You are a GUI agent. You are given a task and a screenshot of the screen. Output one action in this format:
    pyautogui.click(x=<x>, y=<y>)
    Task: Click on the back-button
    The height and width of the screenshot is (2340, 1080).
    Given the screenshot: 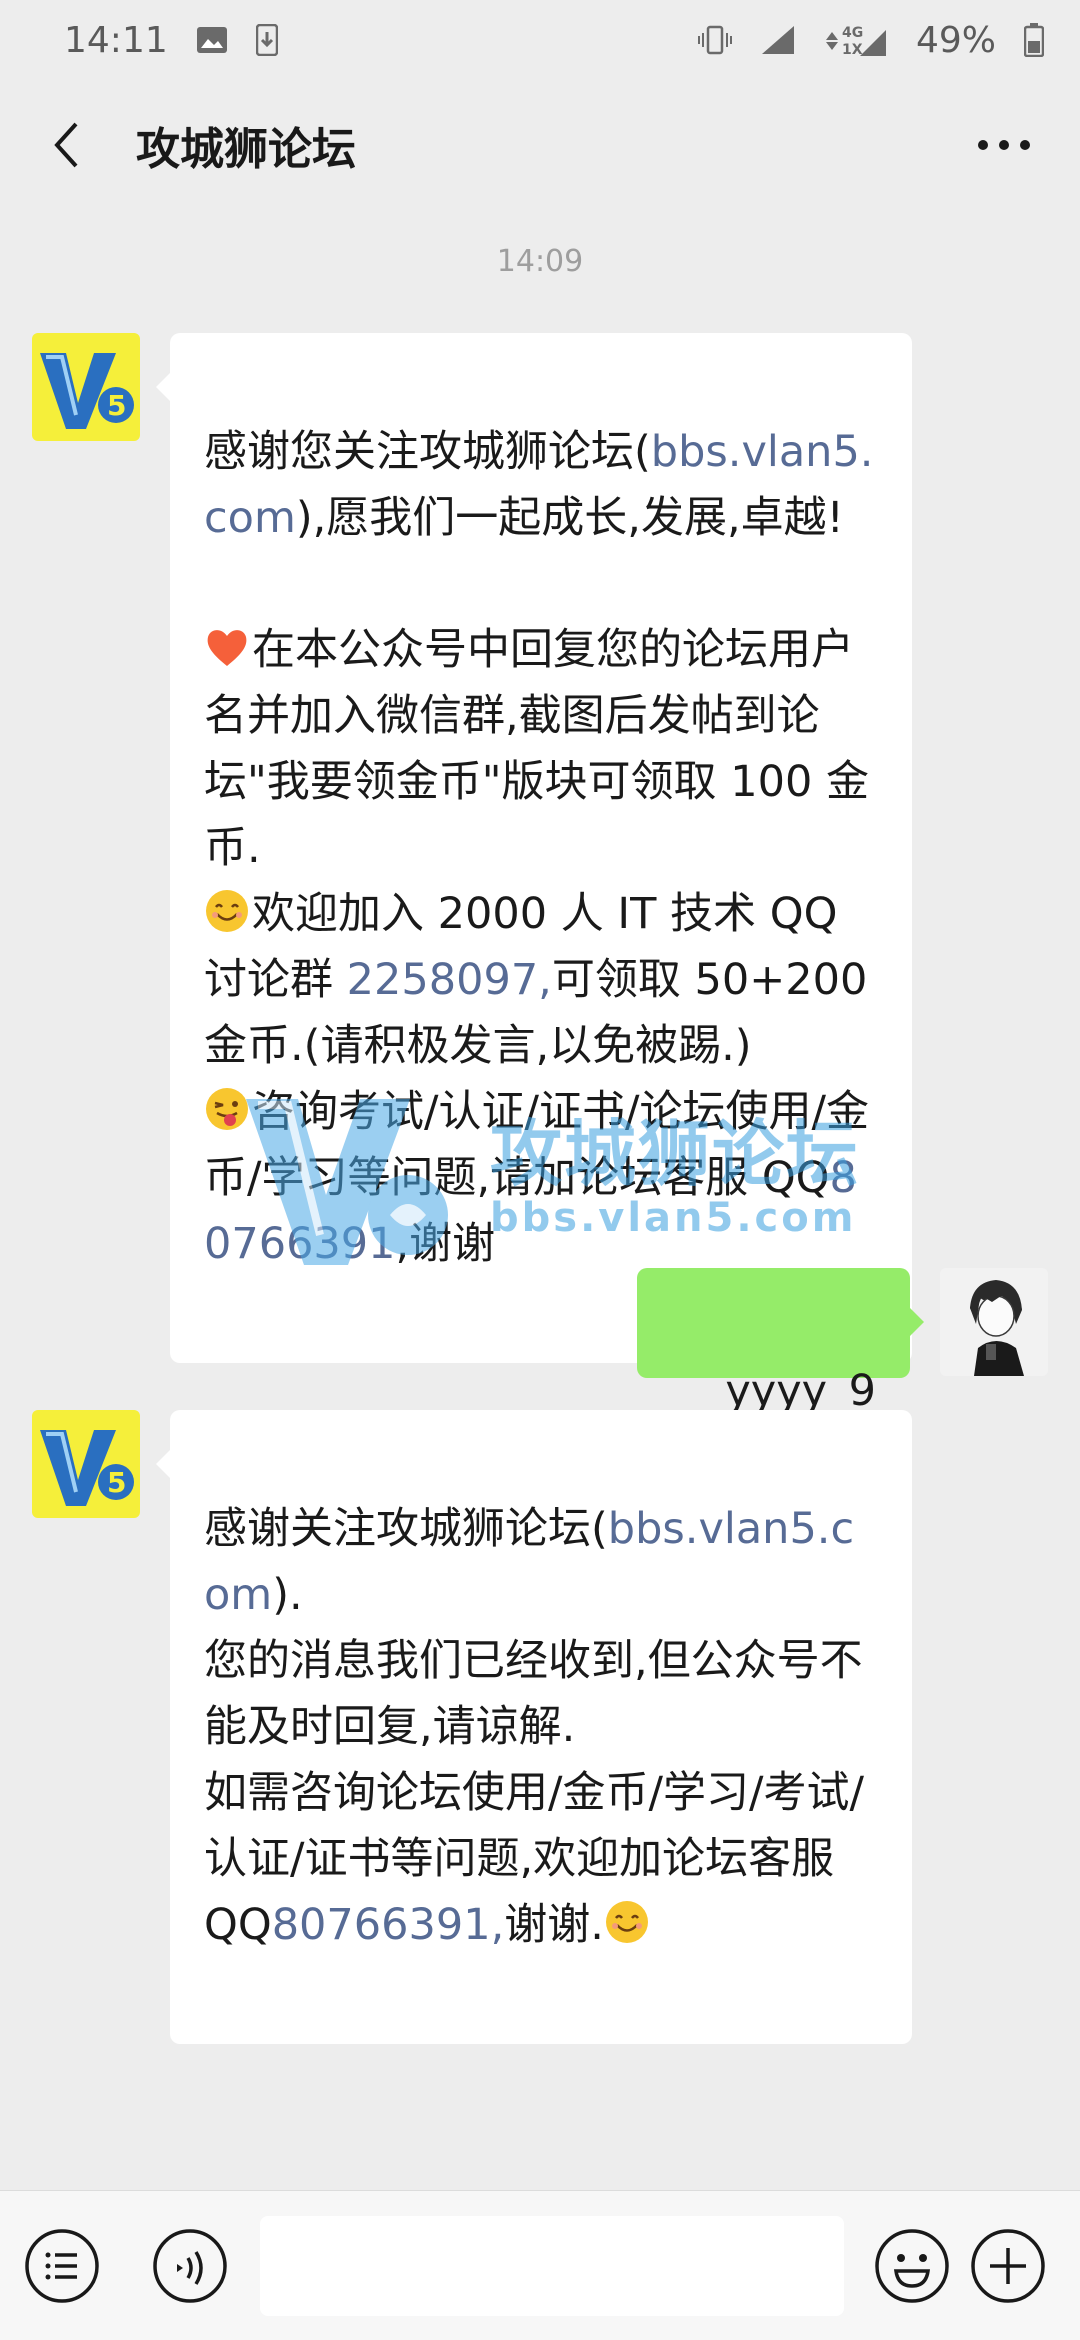 What is the action you would take?
    pyautogui.click(x=66, y=145)
    